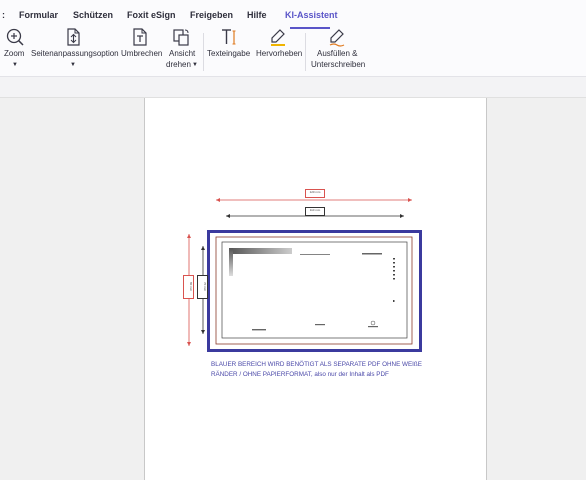 Image resolution: width=586 pixels, height=480 pixels. I want to click on document-drawing, so click(304, 275).